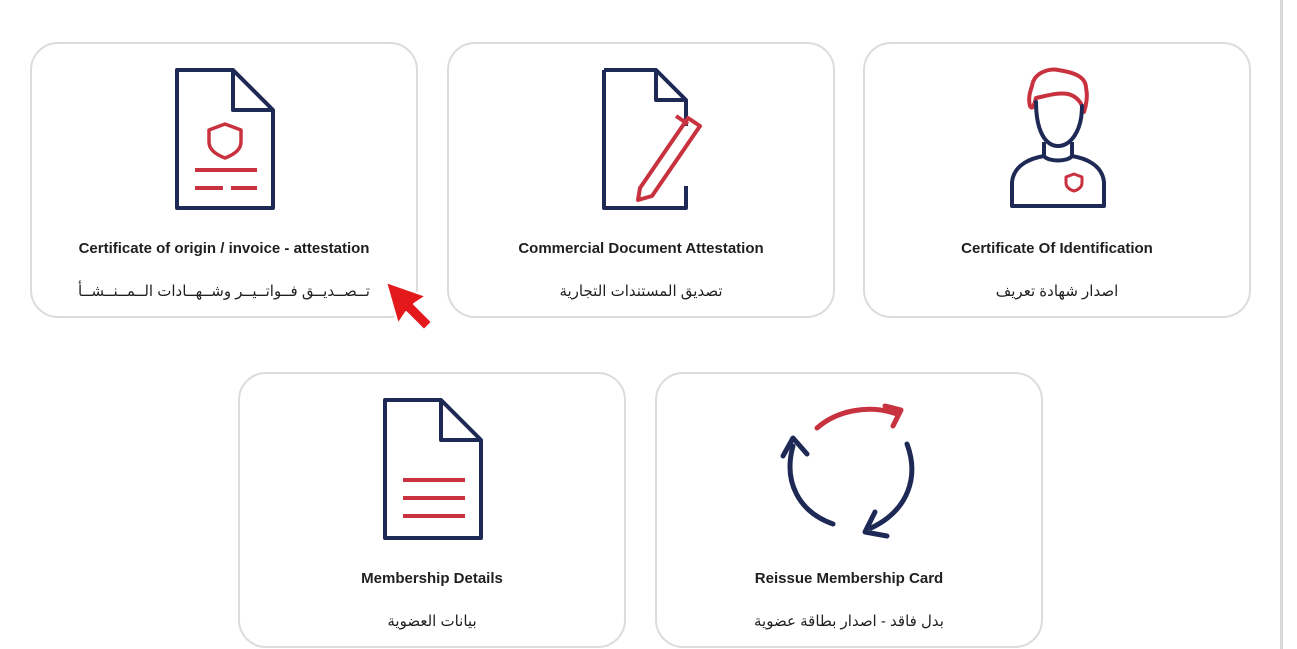 This screenshot has width=1297, height=649. What do you see at coordinates (641, 248) in the screenshot?
I see `card-title: Commercial Document Attestation` at bounding box center [641, 248].